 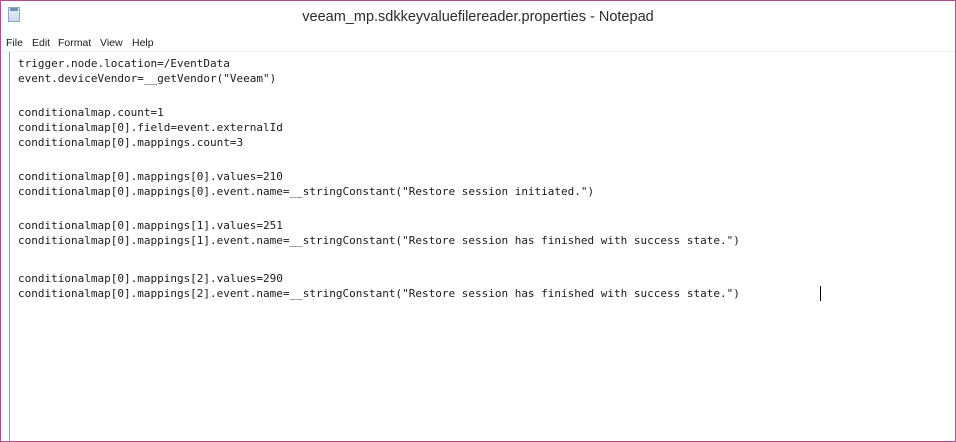 I want to click on menu-view: View, so click(x=111, y=43).